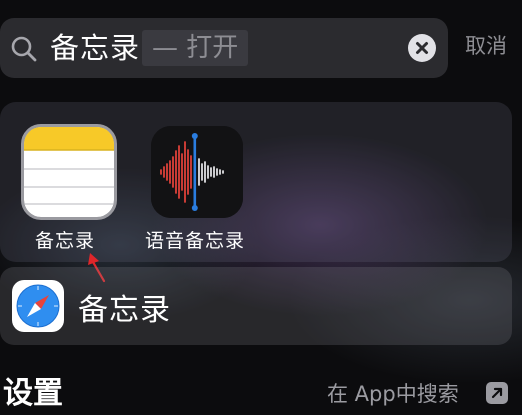 This screenshot has width=522, height=415. I want to click on section-title-settings: 设置, so click(33, 393).